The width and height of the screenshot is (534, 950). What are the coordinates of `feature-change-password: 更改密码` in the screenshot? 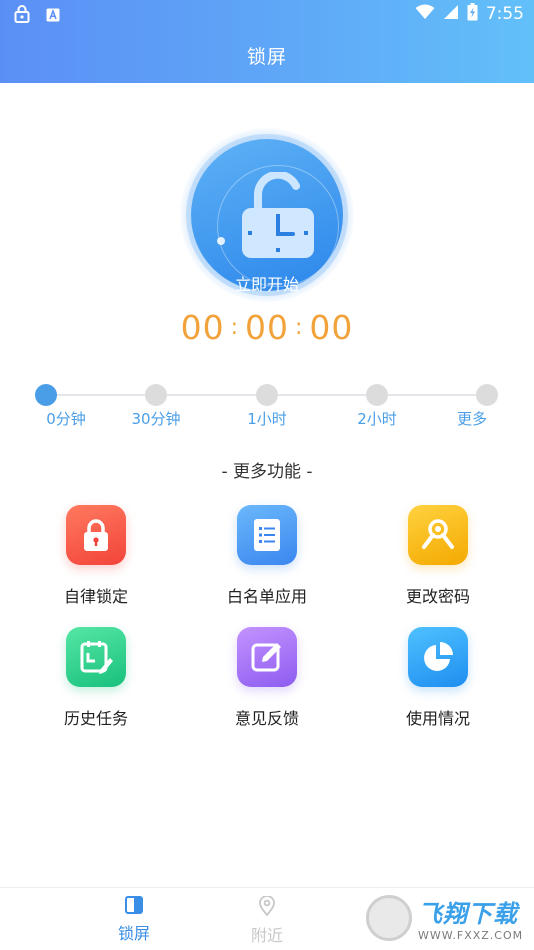 It's located at (438, 556).